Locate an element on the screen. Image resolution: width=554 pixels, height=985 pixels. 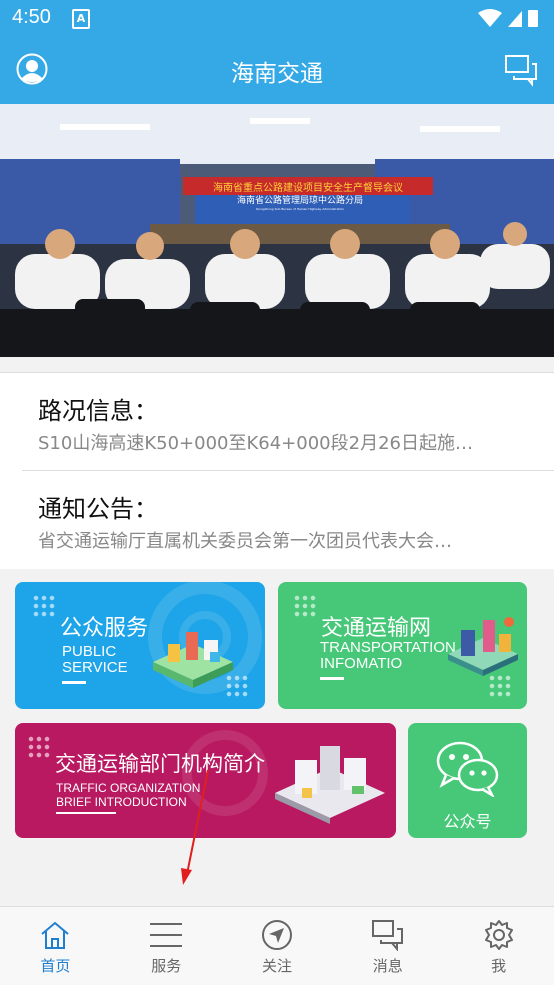
organization-intro-en-2: BRIEF INTRODUCTION is located at coordinates (121, 802).